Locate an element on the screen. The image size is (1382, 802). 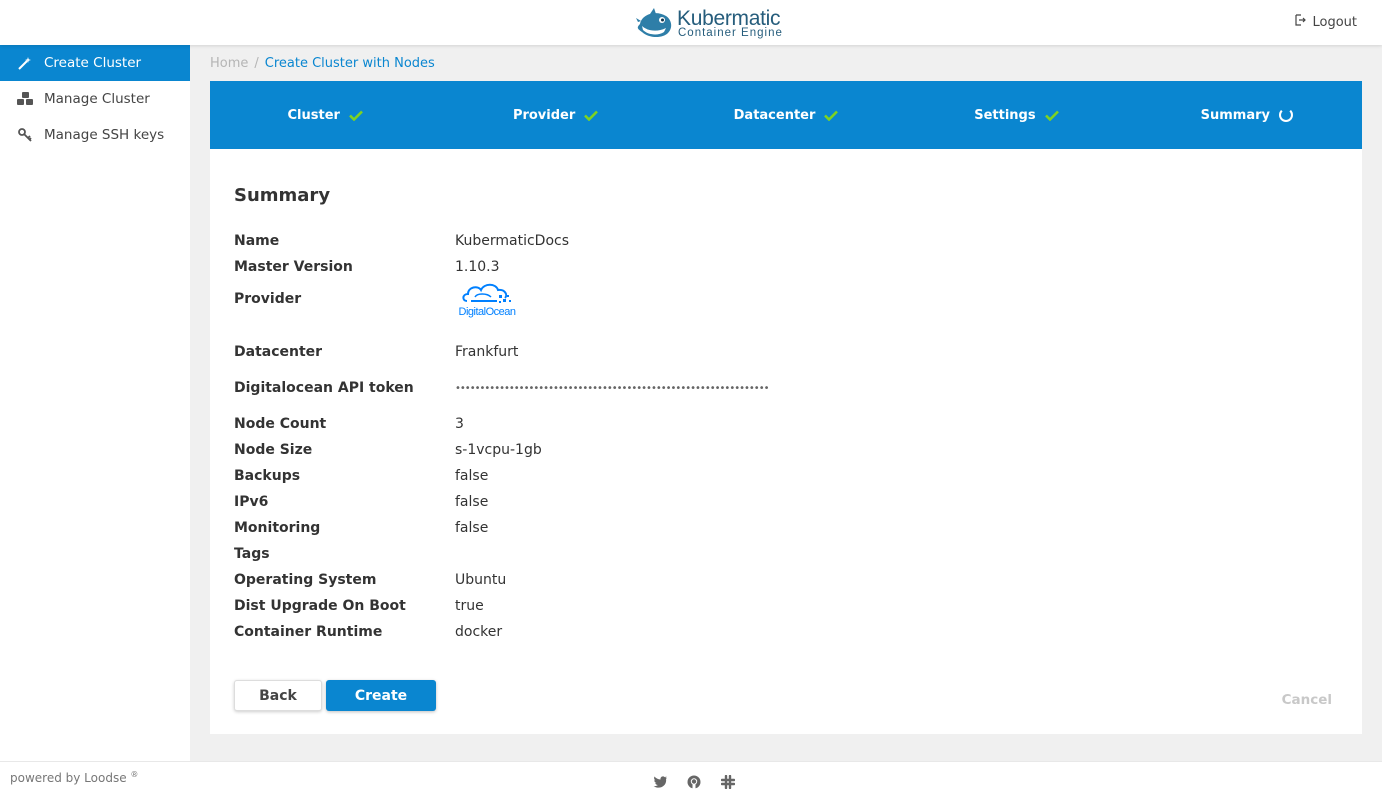
summary-row-master-version: Master Version 1.10.3 is located at coordinates (684, 267).